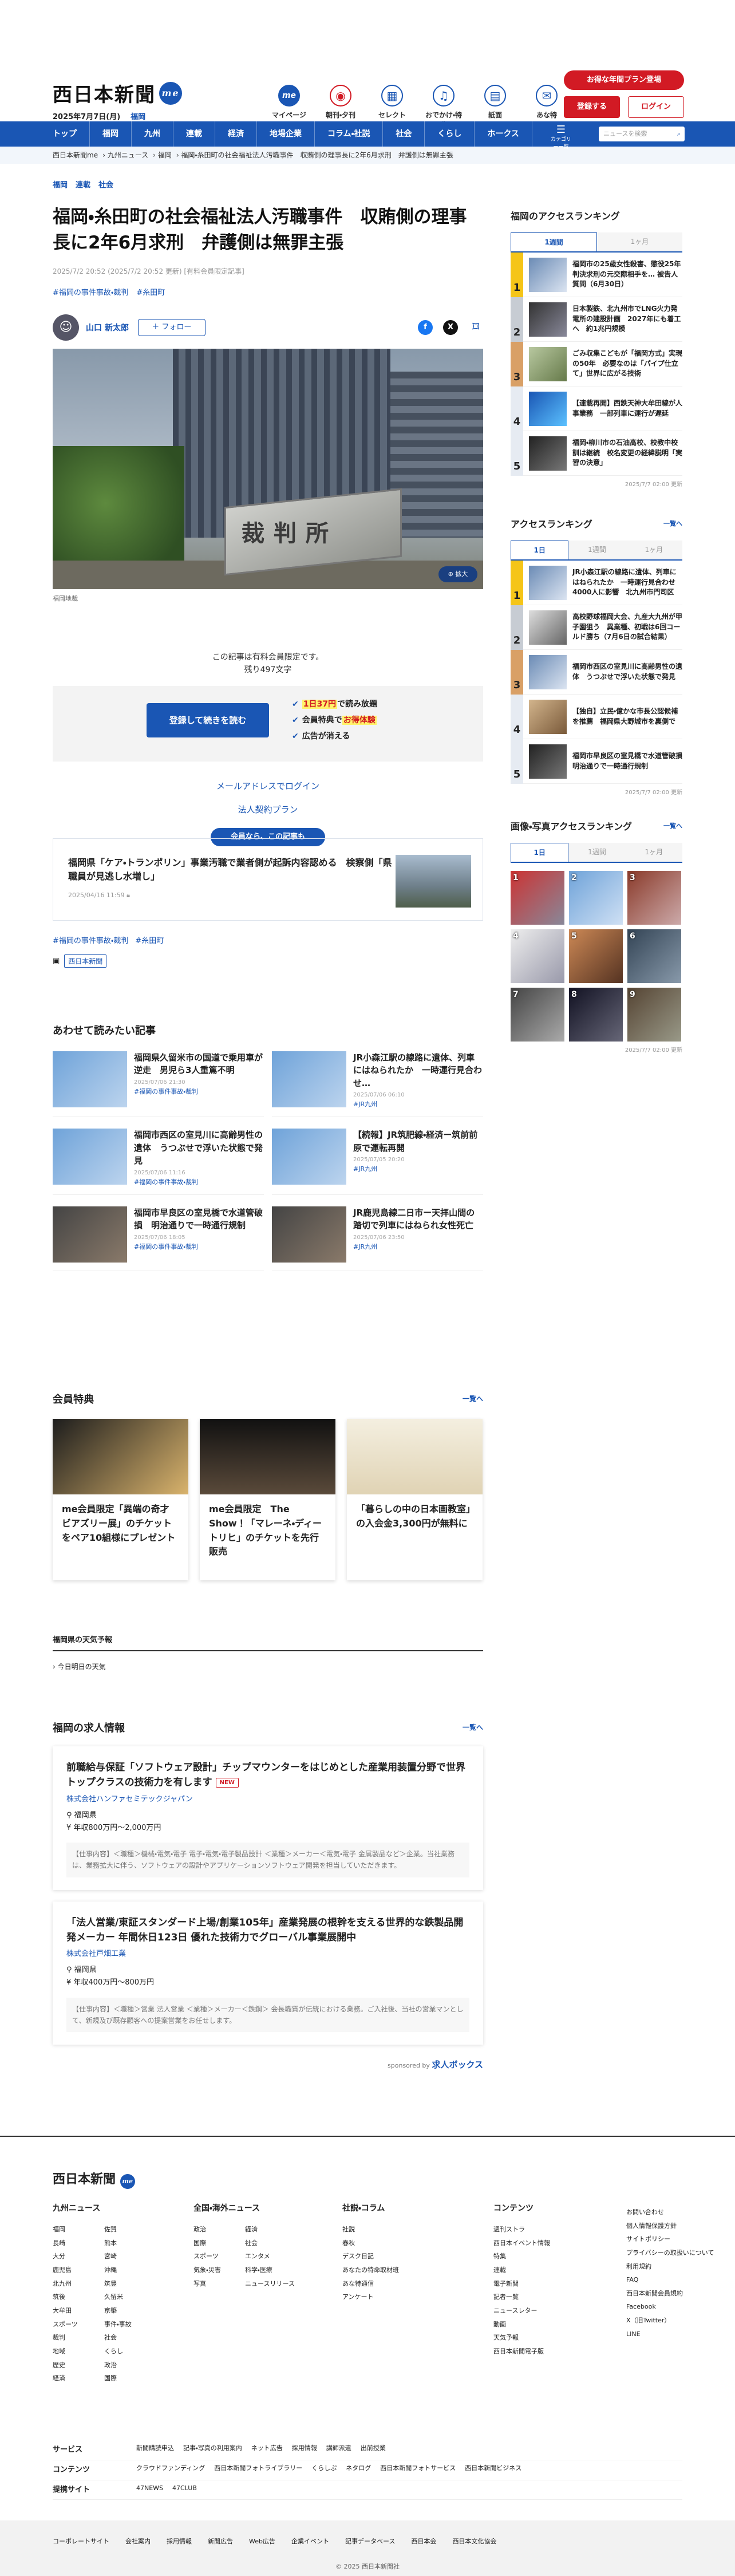 The width and height of the screenshot is (735, 2576). I want to click on tag-link: 社会, so click(105, 184).